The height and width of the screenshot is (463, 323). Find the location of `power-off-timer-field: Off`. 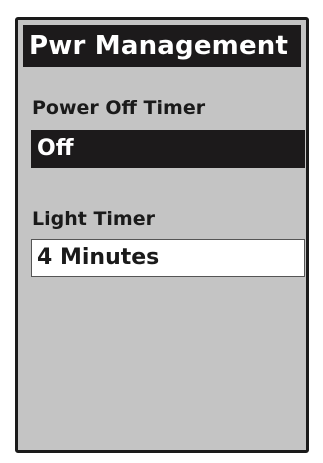

power-off-timer-field: Off is located at coordinates (168, 149).